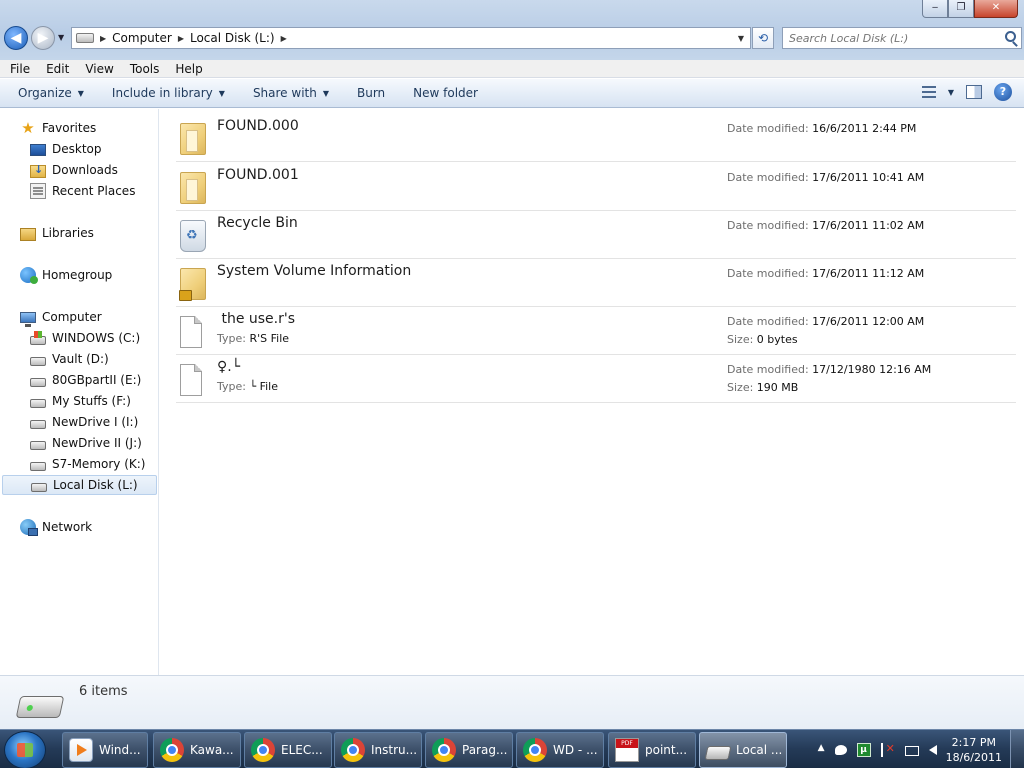 This screenshot has width=1024, height=768. I want to click on chevron-down-icon: ▼, so click(80, 93).